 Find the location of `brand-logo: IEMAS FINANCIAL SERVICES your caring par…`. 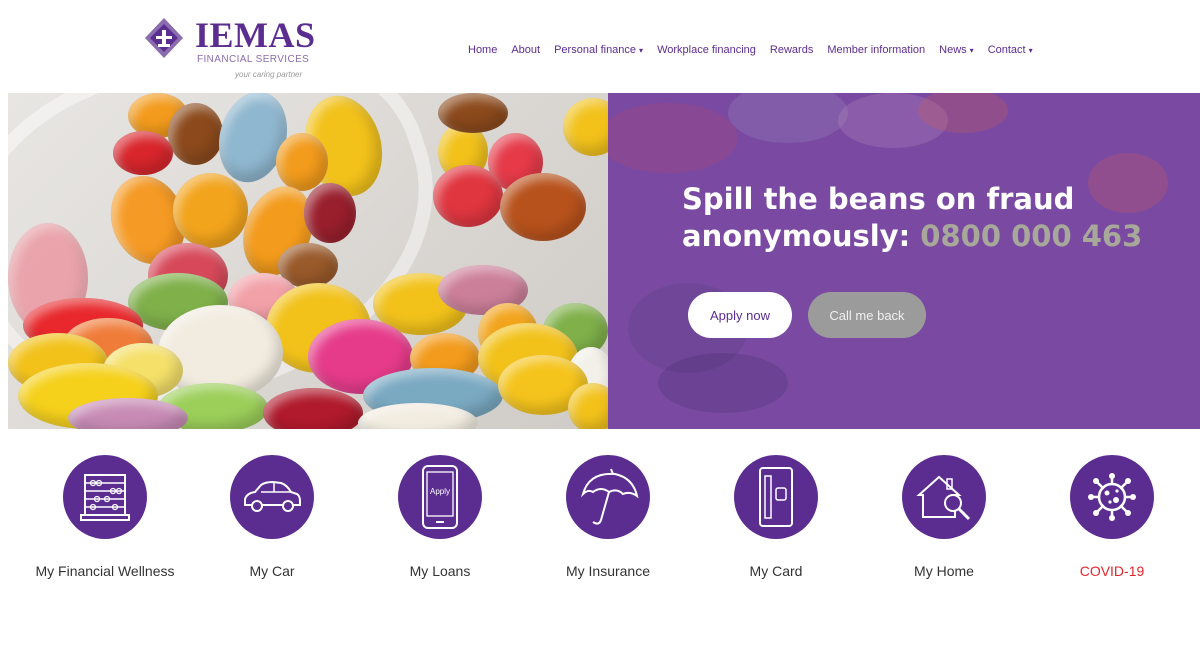

brand-logo: IEMAS FINANCIAL SERVICES your caring par… is located at coordinates (235, 50).